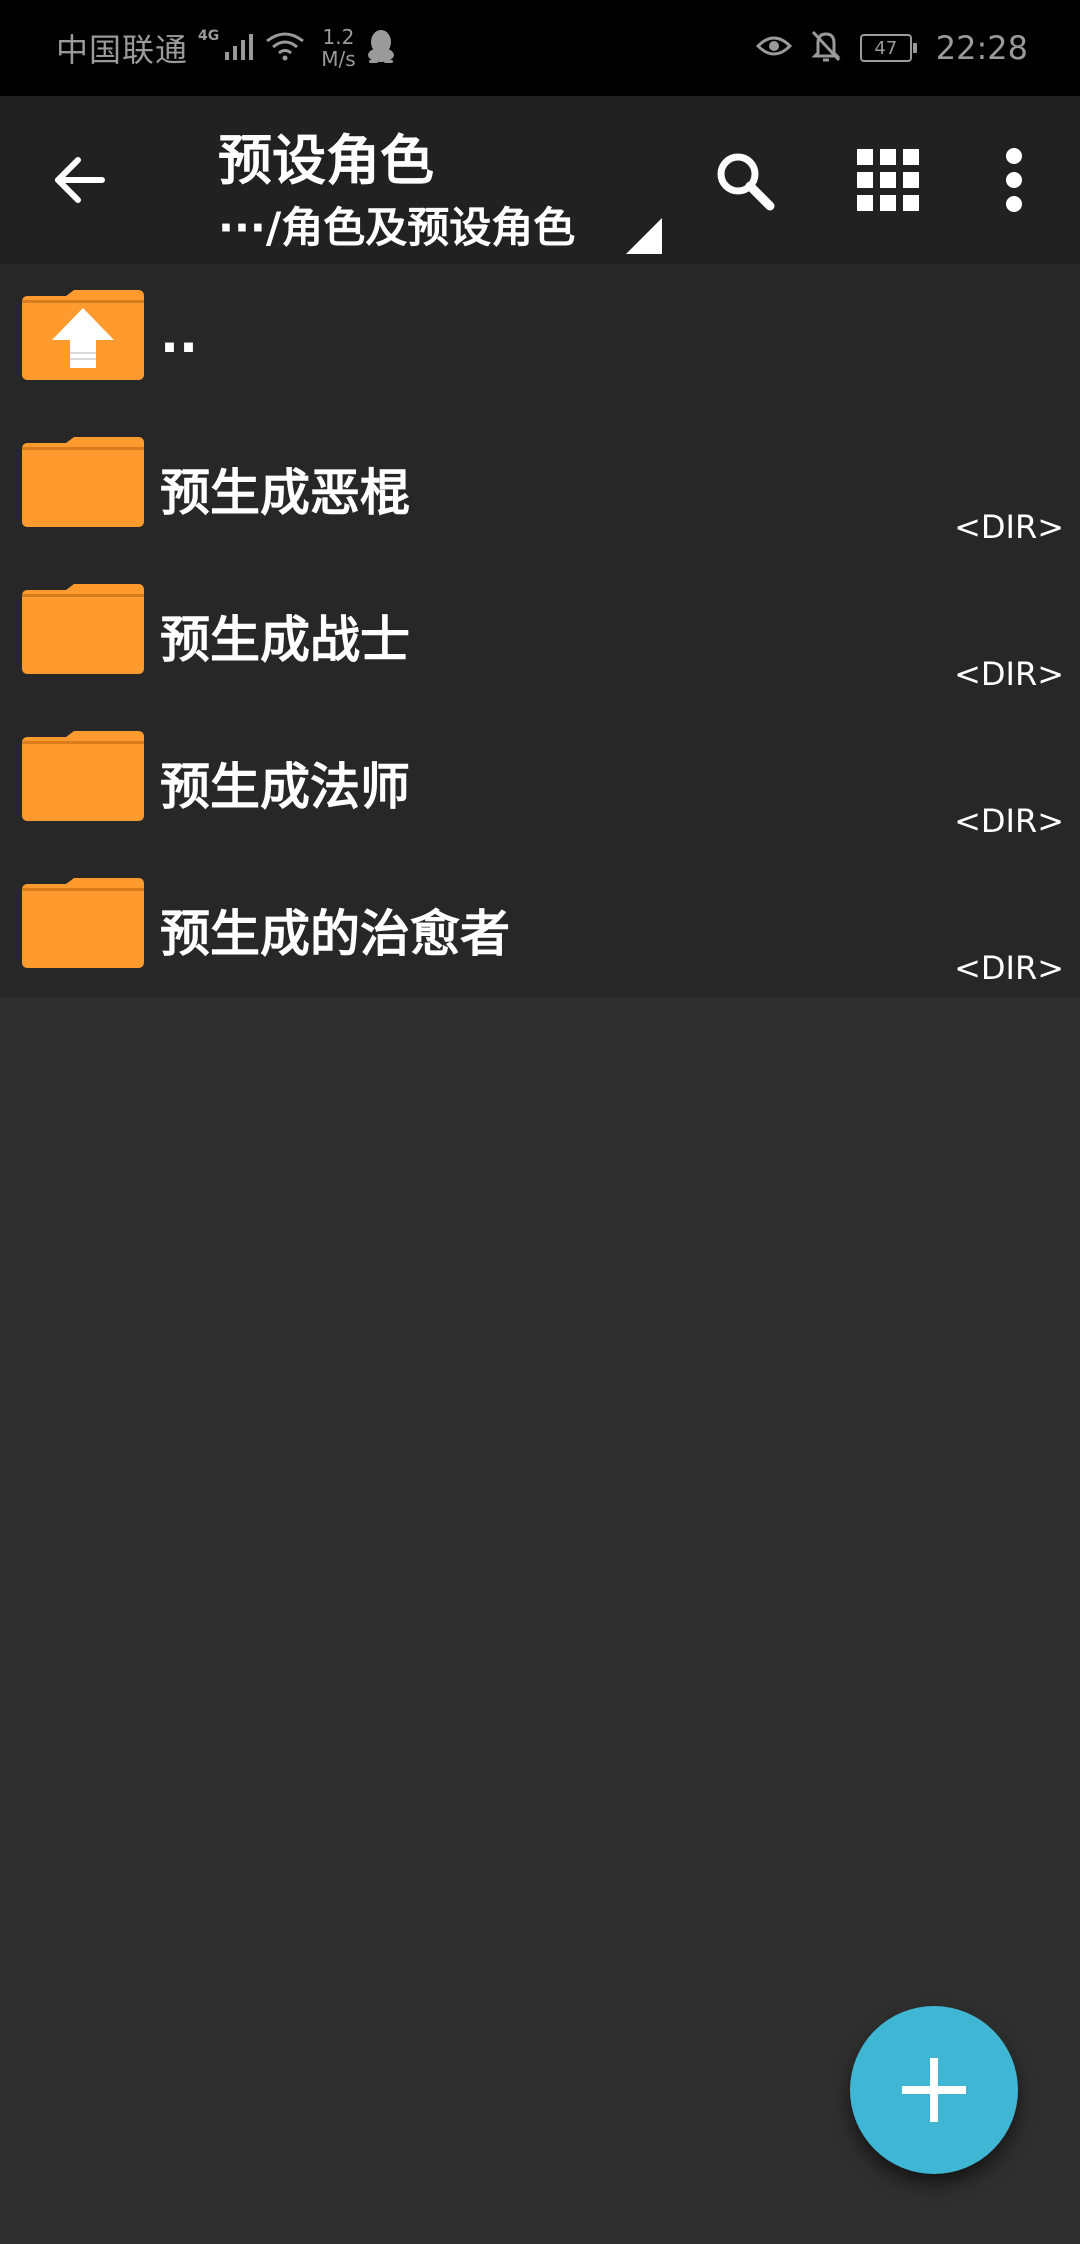  I want to click on current-path: ···/角色及预设角色, so click(396, 224).